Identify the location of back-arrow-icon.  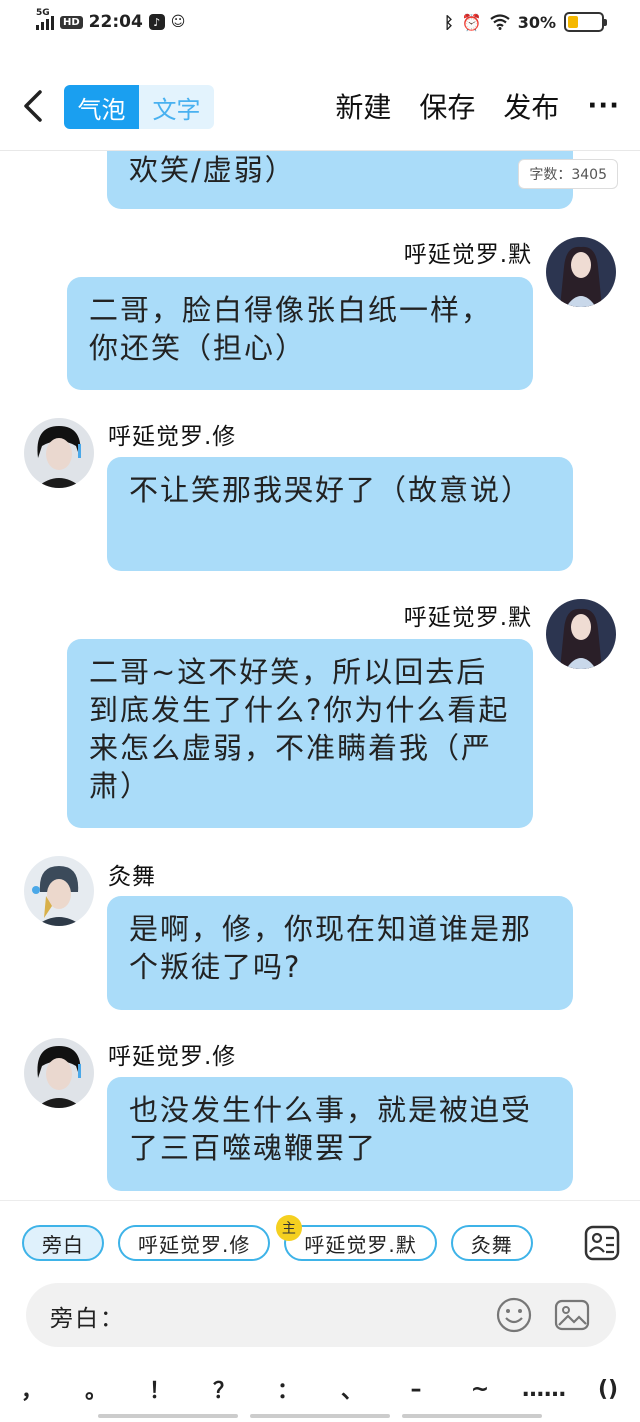
(33, 106).